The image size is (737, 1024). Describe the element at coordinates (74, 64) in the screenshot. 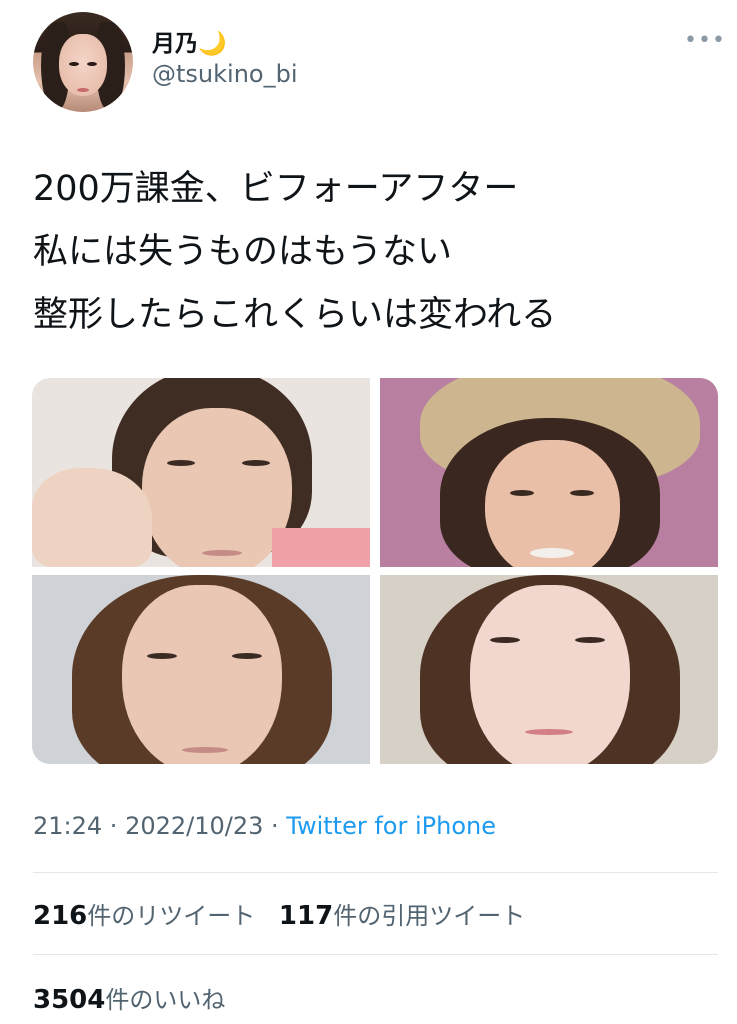

I see `avatar-eye-left` at that location.